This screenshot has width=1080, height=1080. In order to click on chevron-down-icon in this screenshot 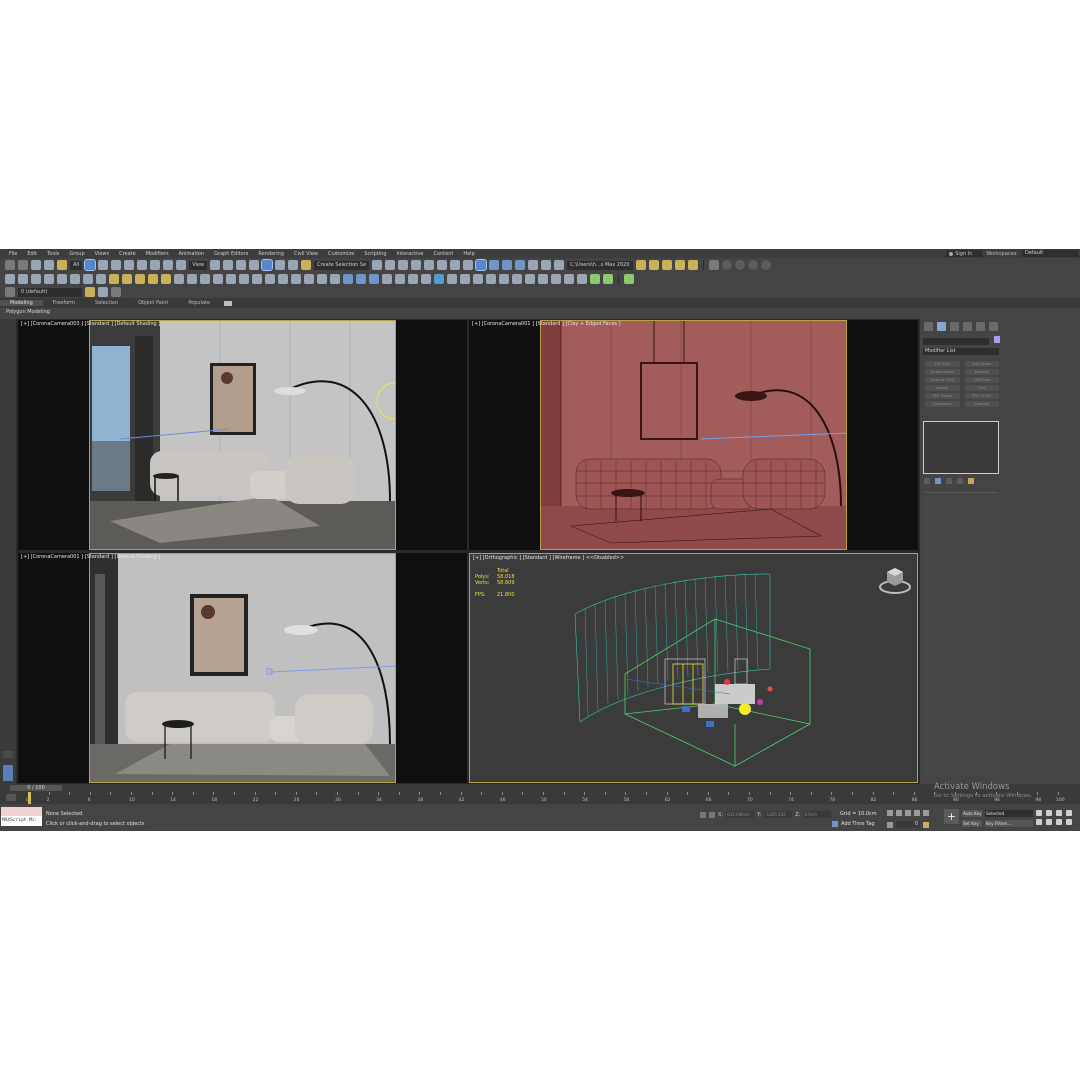, I will do `click(629, 279)`.